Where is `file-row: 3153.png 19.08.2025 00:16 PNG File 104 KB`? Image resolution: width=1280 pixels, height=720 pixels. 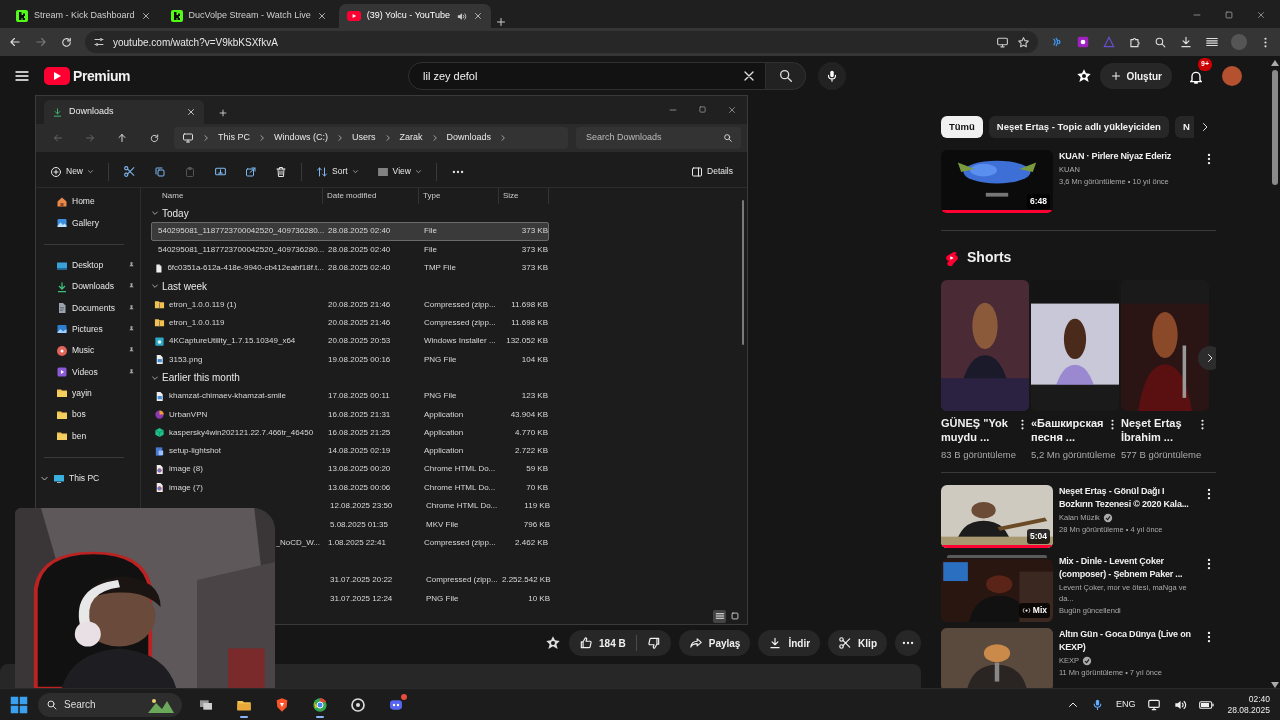
file-row: 3153.png 19.08.2025 00:16 PNG File 104 KB is located at coordinates (350, 359).